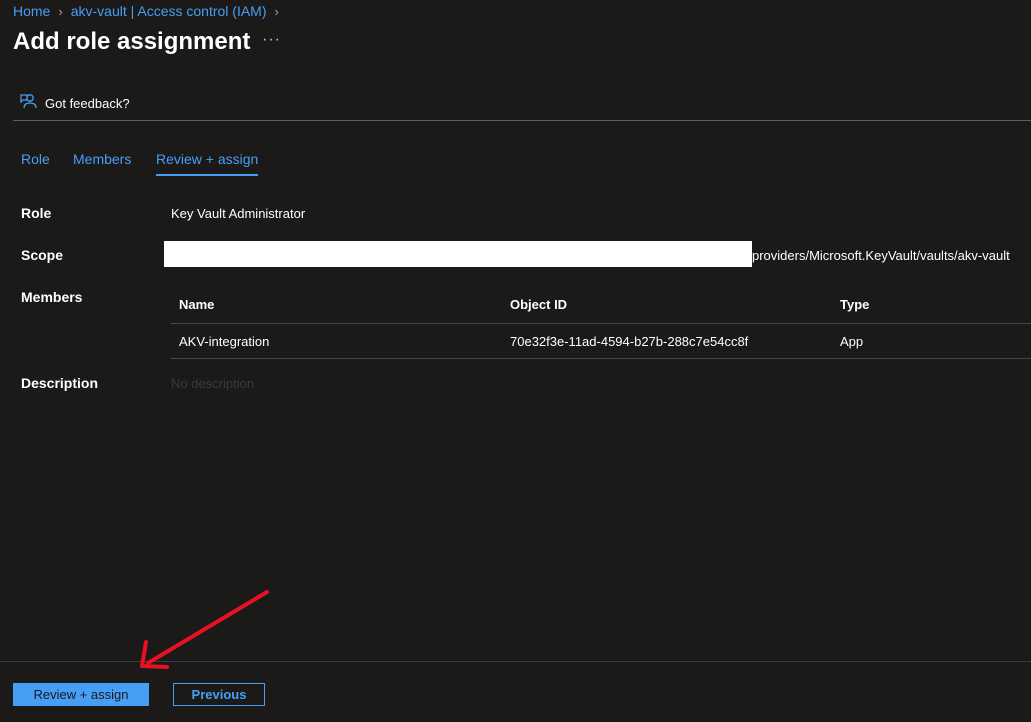 The image size is (1031, 722). What do you see at coordinates (855, 304) in the screenshot?
I see `column-header-type: Type` at bounding box center [855, 304].